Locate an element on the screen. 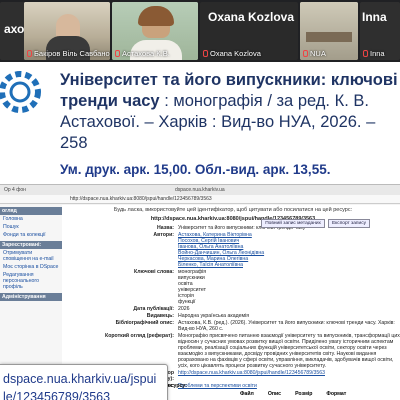  participant-tile-4: Oxana Kozlova Oxana Kozlova is located at coordinates (249, 31).